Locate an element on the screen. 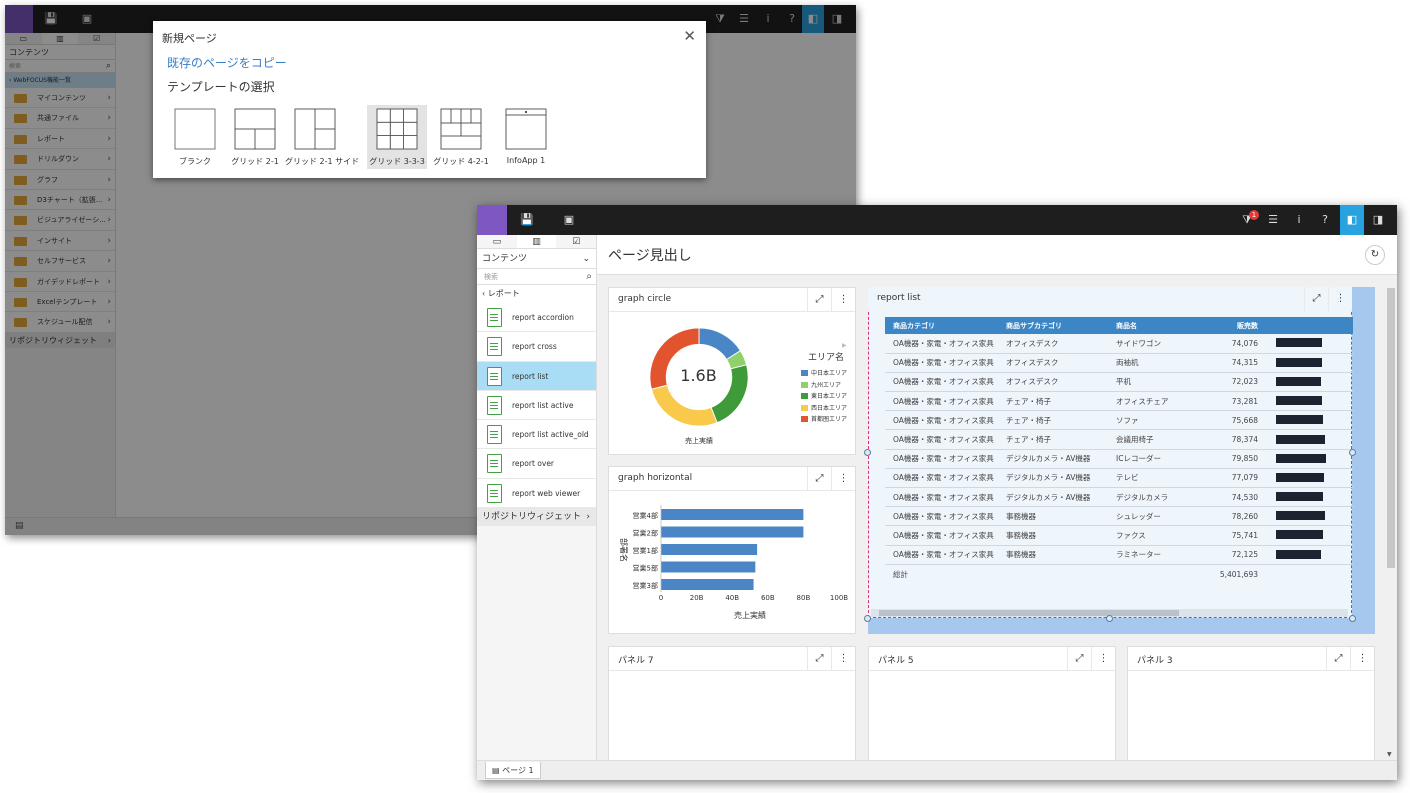  report-item: report accordion is located at coordinates (536, 318).